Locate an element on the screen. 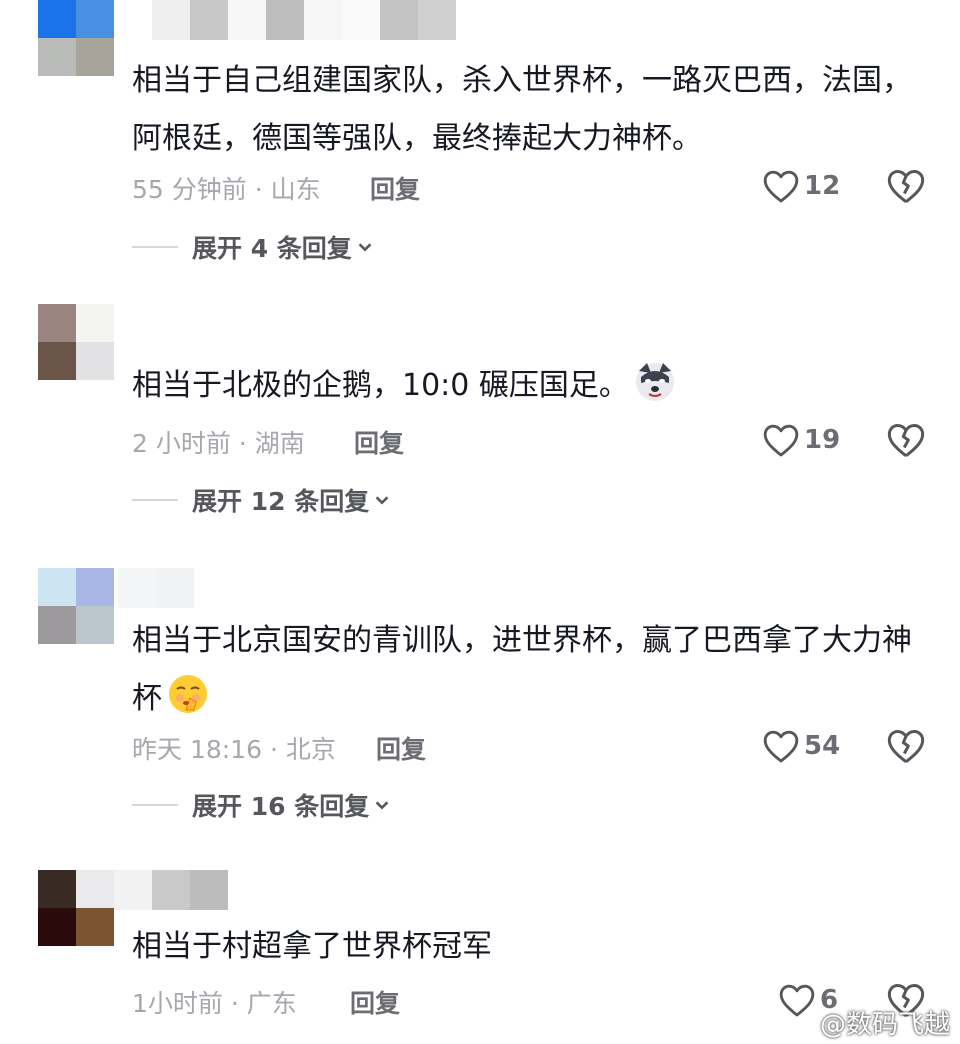 This screenshot has width=960, height=1044. expand-replies-label: 展开 4 条回复 is located at coordinates (272, 248).